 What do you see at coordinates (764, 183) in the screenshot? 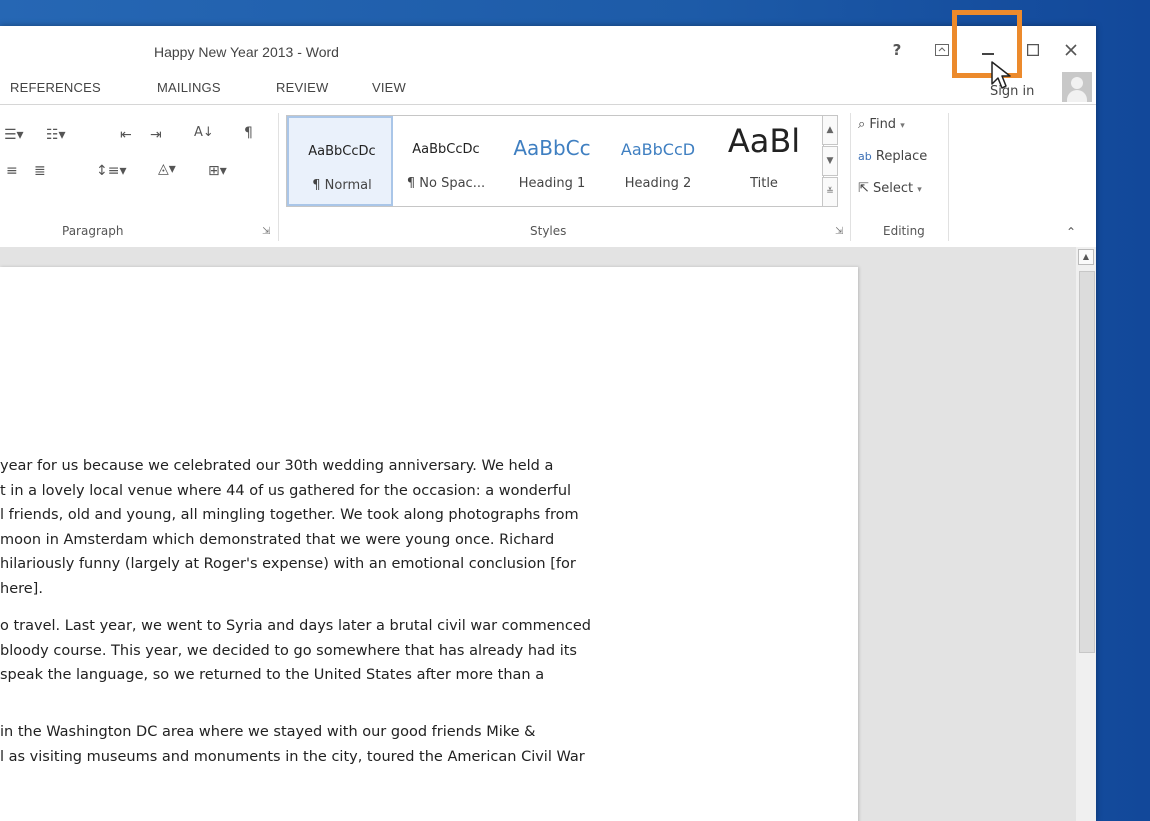
I see `style-name: Title` at bounding box center [764, 183].